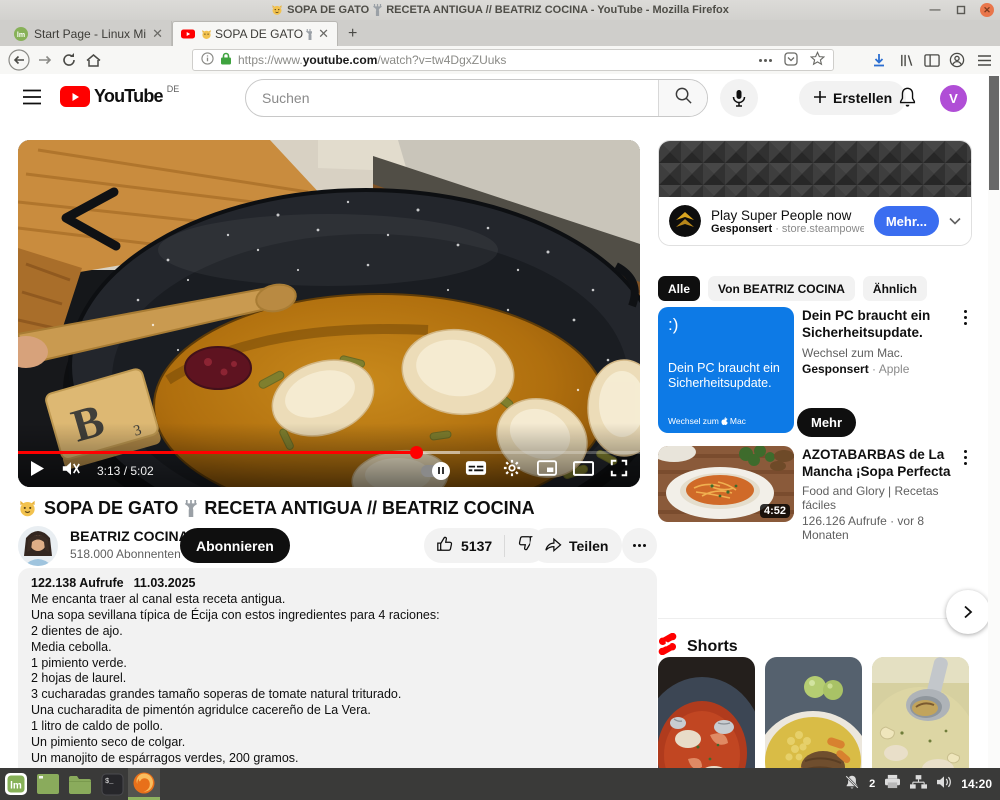 The height and width of the screenshot is (800, 1000). Describe the element at coordinates (37, 471) in the screenshot. I see `play-button` at that location.